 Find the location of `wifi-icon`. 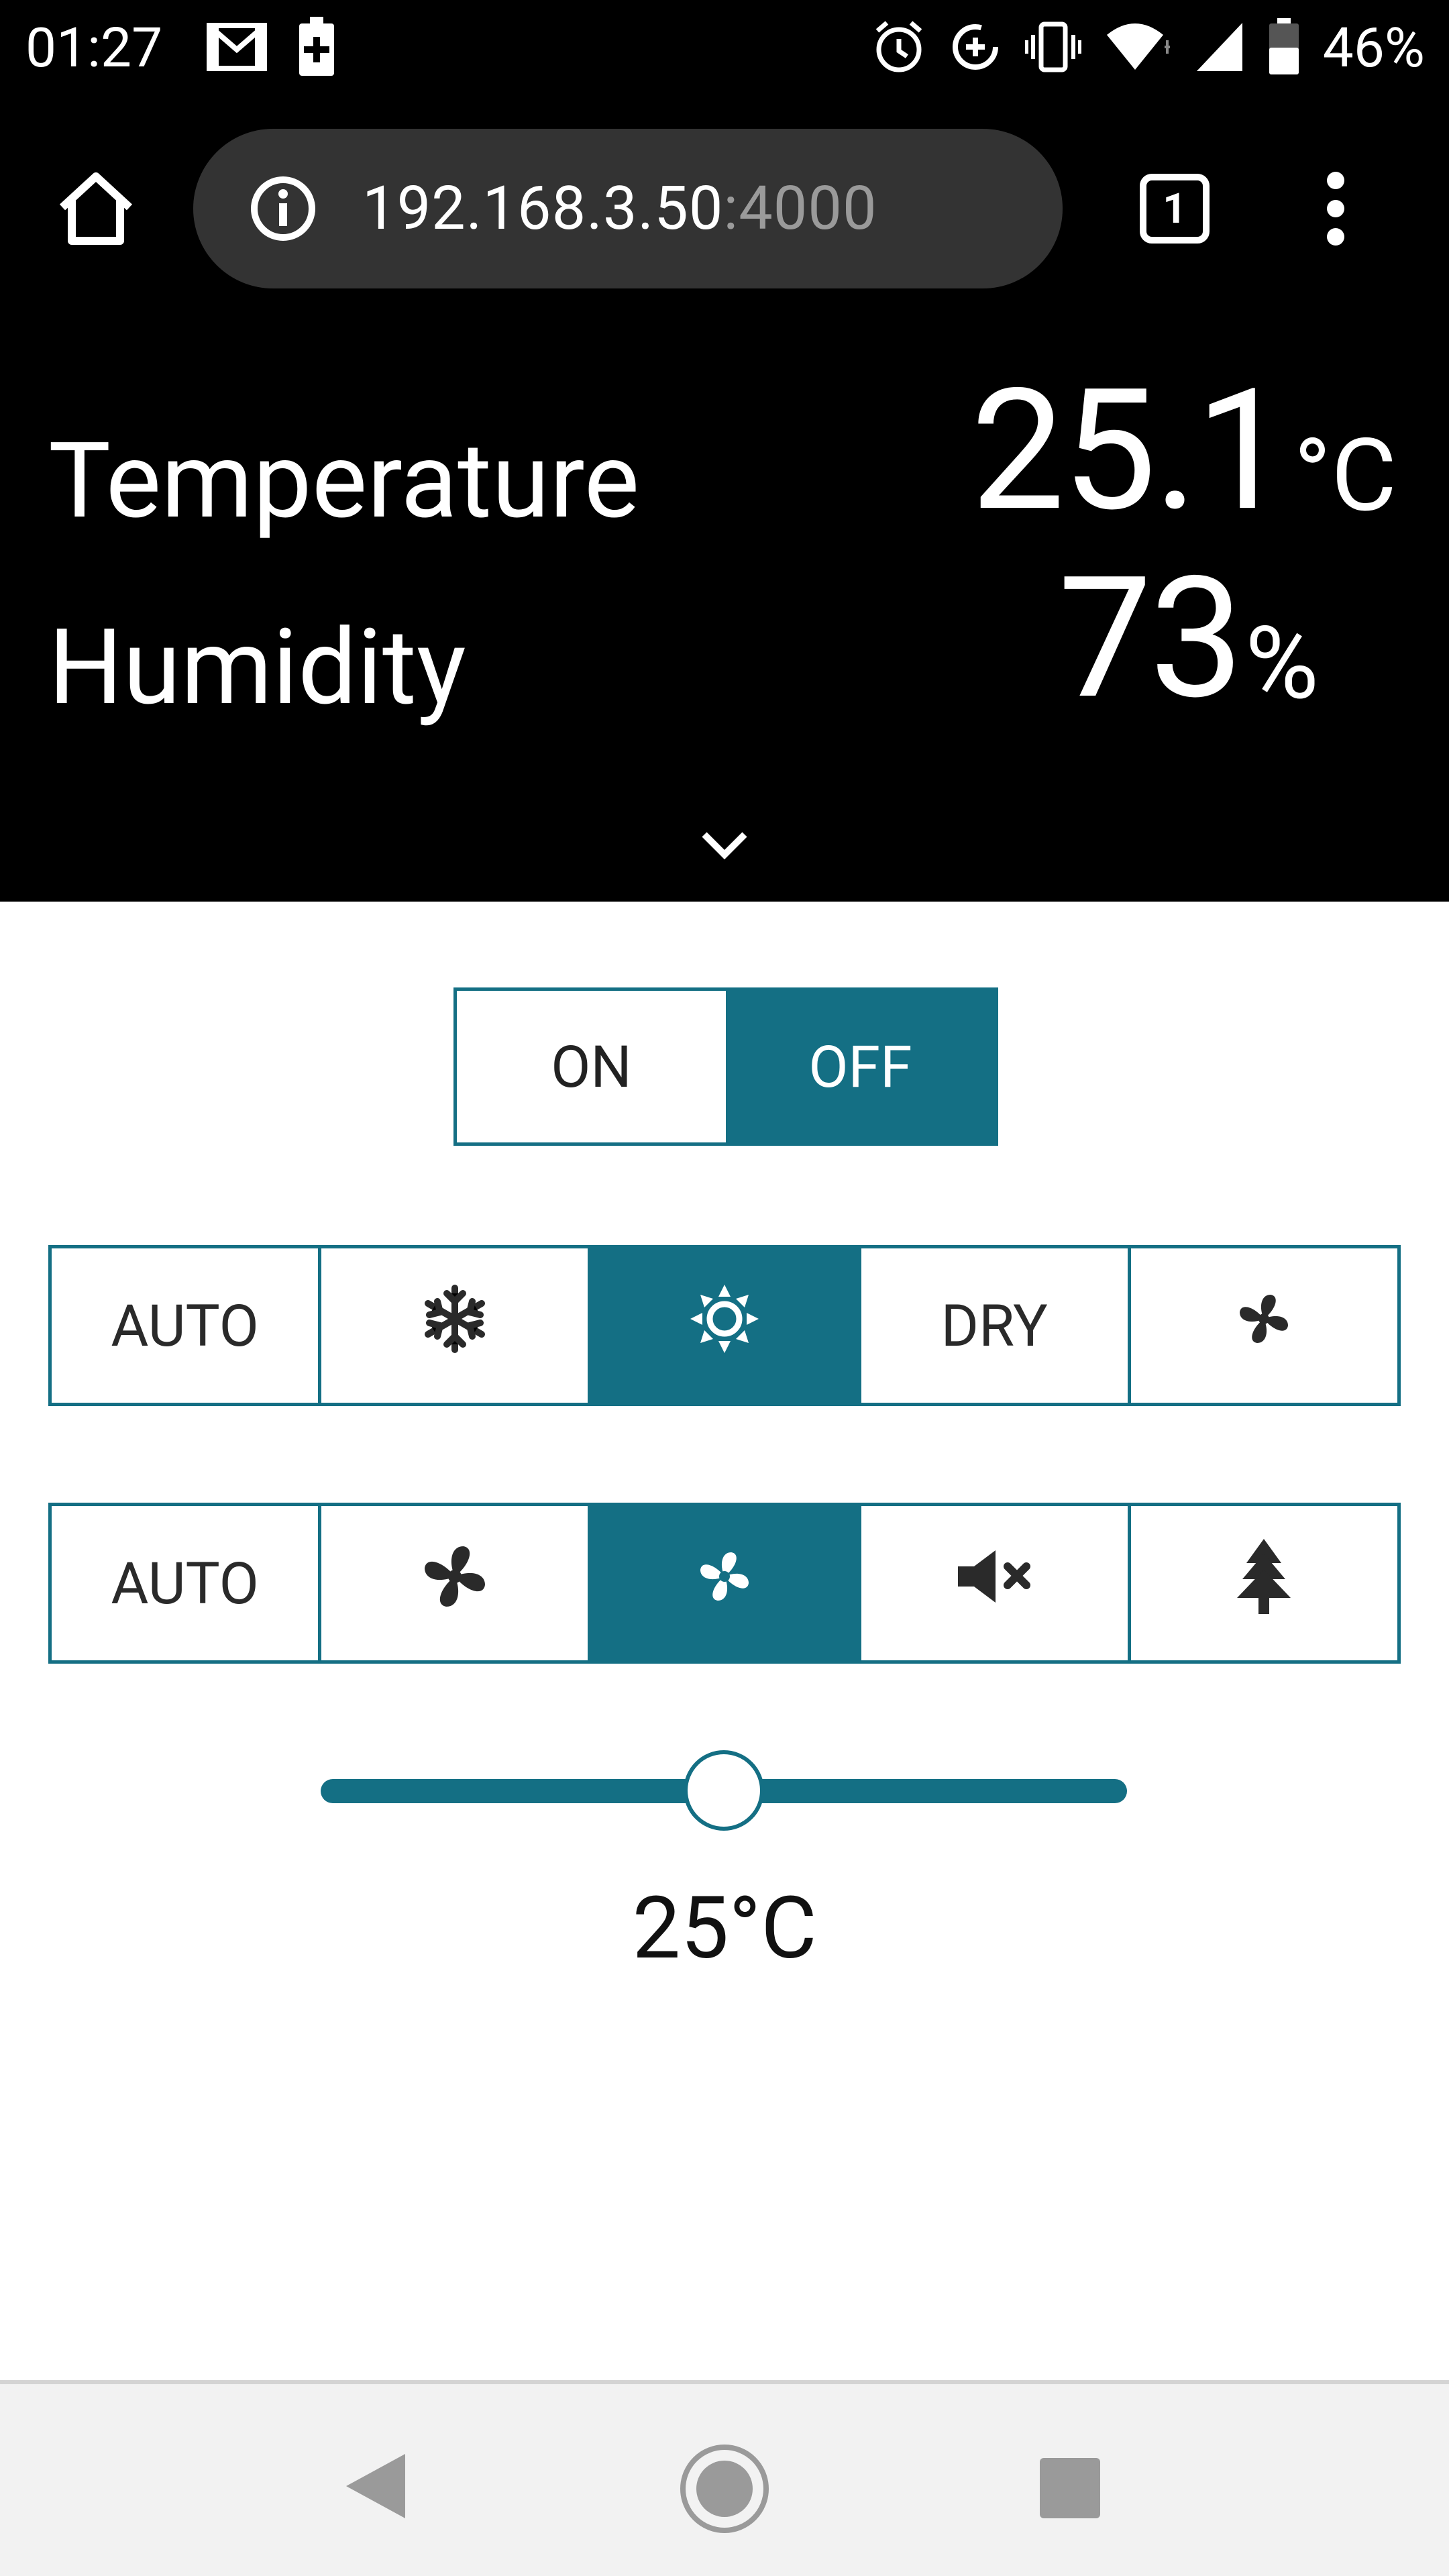

wifi-icon is located at coordinates (1137, 48).